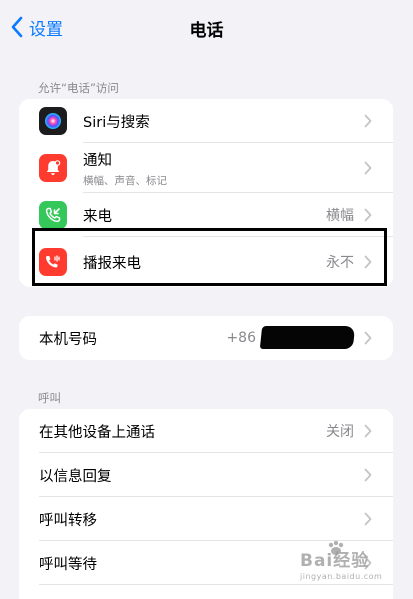  What do you see at coordinates (335, 561) in the screenshot?
I see `watermark-text: Bai经验` at bounding box center [335, 561].